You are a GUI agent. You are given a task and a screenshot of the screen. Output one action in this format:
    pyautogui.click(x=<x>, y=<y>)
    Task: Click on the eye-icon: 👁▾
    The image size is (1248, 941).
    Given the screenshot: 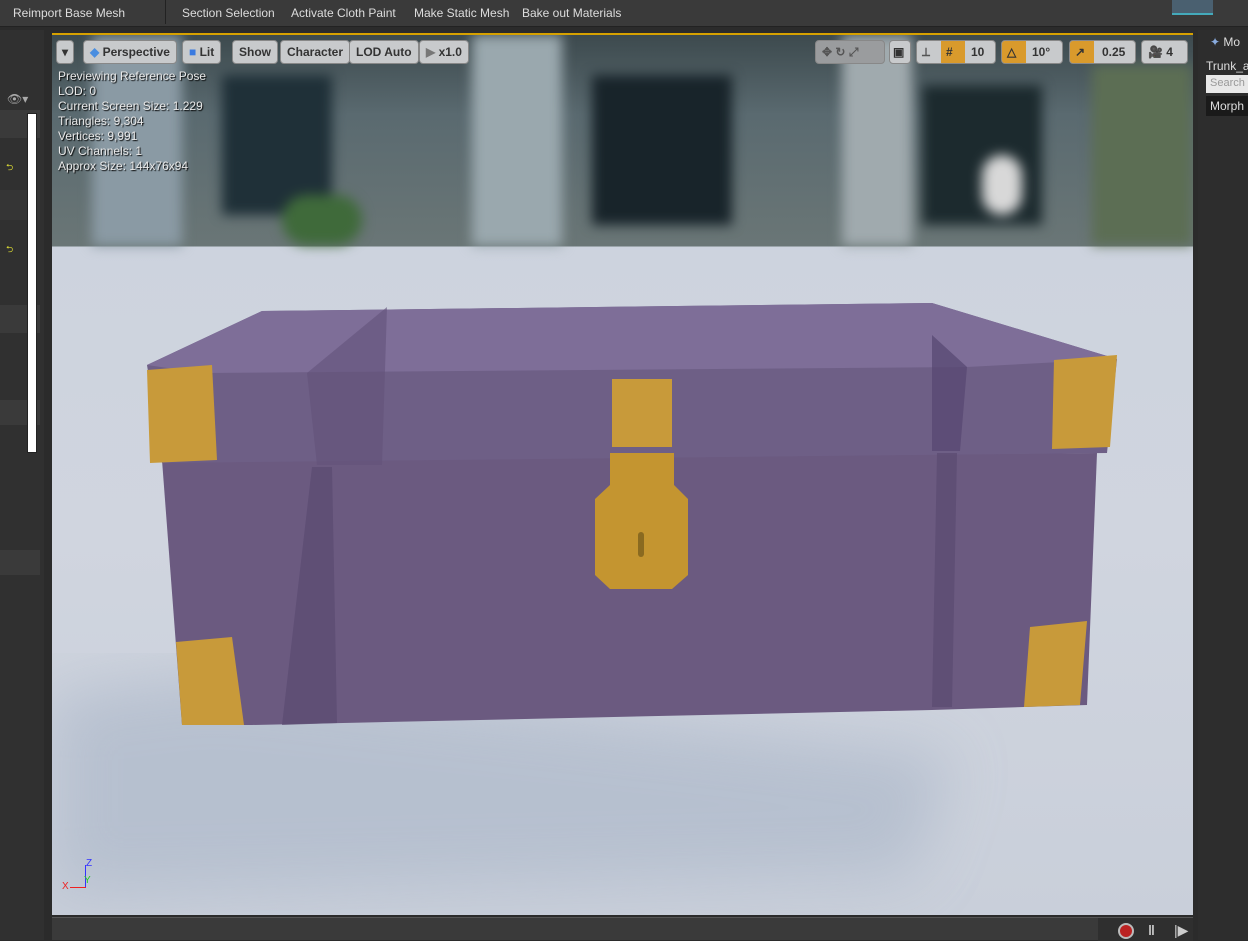 What is the action you would take?
    pyautogui.click(x=17, y=99)
    